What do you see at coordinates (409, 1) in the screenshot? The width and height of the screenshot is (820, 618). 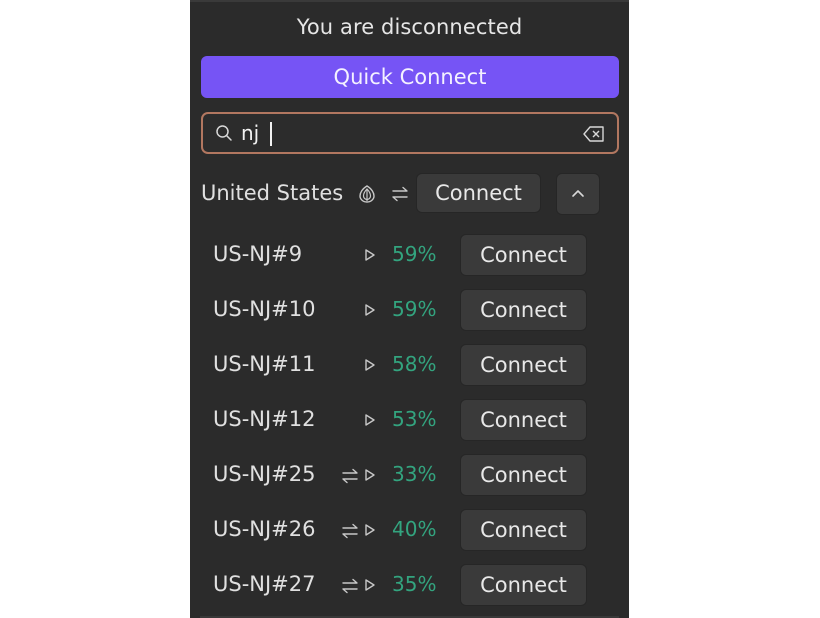 I see `top-divider` at bounding box center [409, 1].